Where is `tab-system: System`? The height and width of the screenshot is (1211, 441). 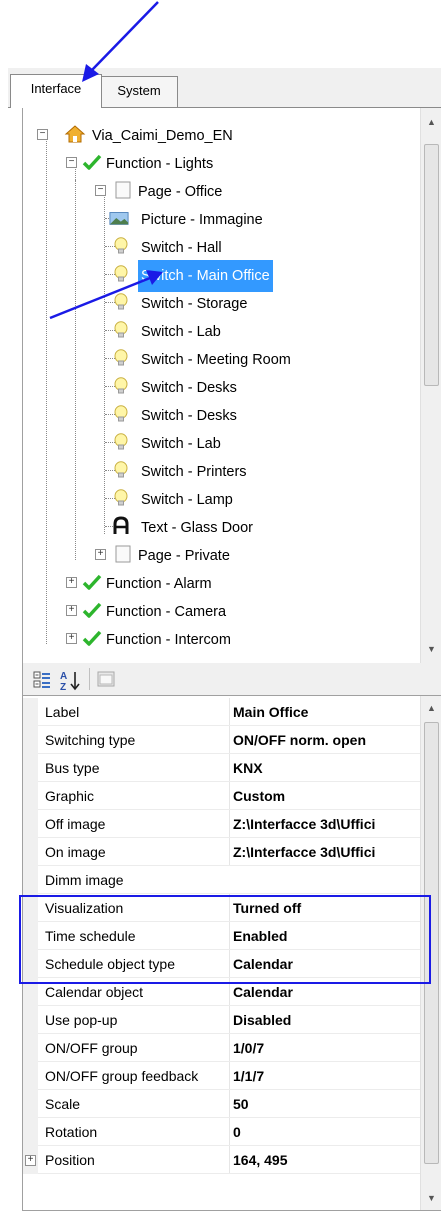 tab-system: System is located at coordinates (139, 91).